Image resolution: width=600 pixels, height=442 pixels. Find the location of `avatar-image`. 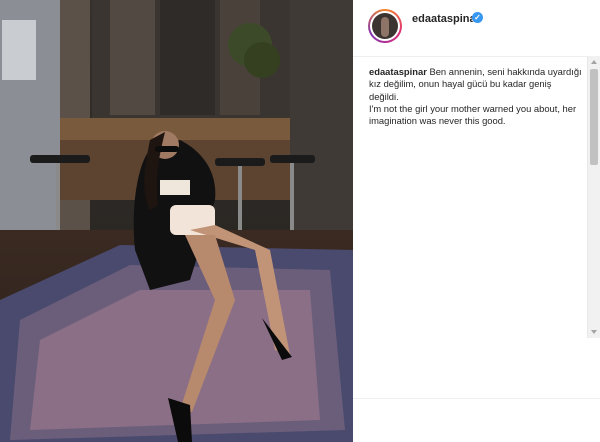

avatar-image is located at coordinates (385, 26).